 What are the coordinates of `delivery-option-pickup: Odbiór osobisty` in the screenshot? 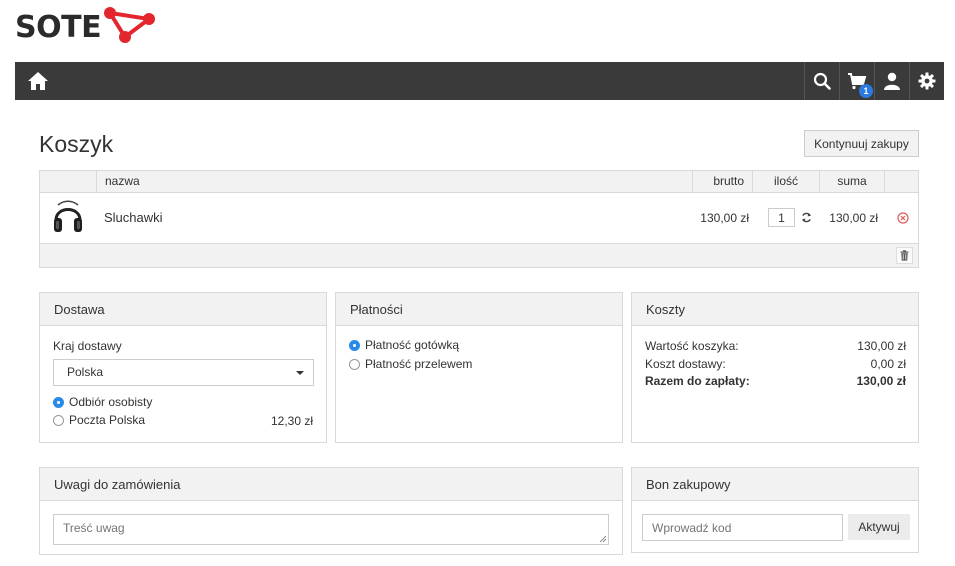 It's located at (102, 402).